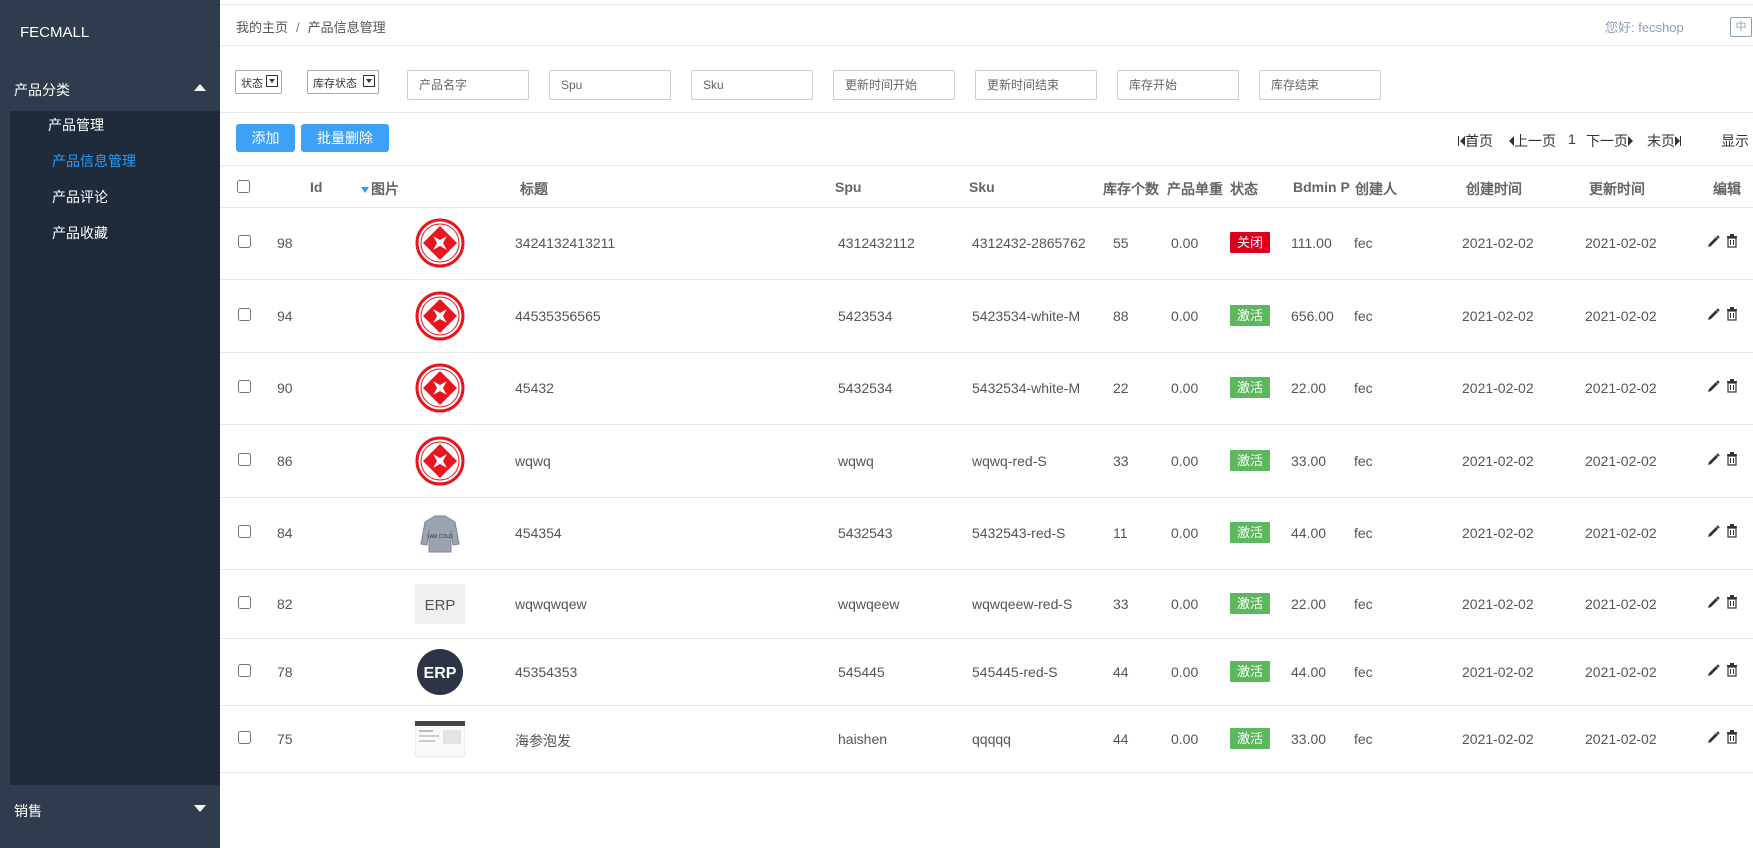 Image resolution: width=1753 pixels, height=848 pixels. What do you see at coordinates (1475, 141) in the screenshot?
I see `pager-first: 首页` at bounding box center [1475, 141].